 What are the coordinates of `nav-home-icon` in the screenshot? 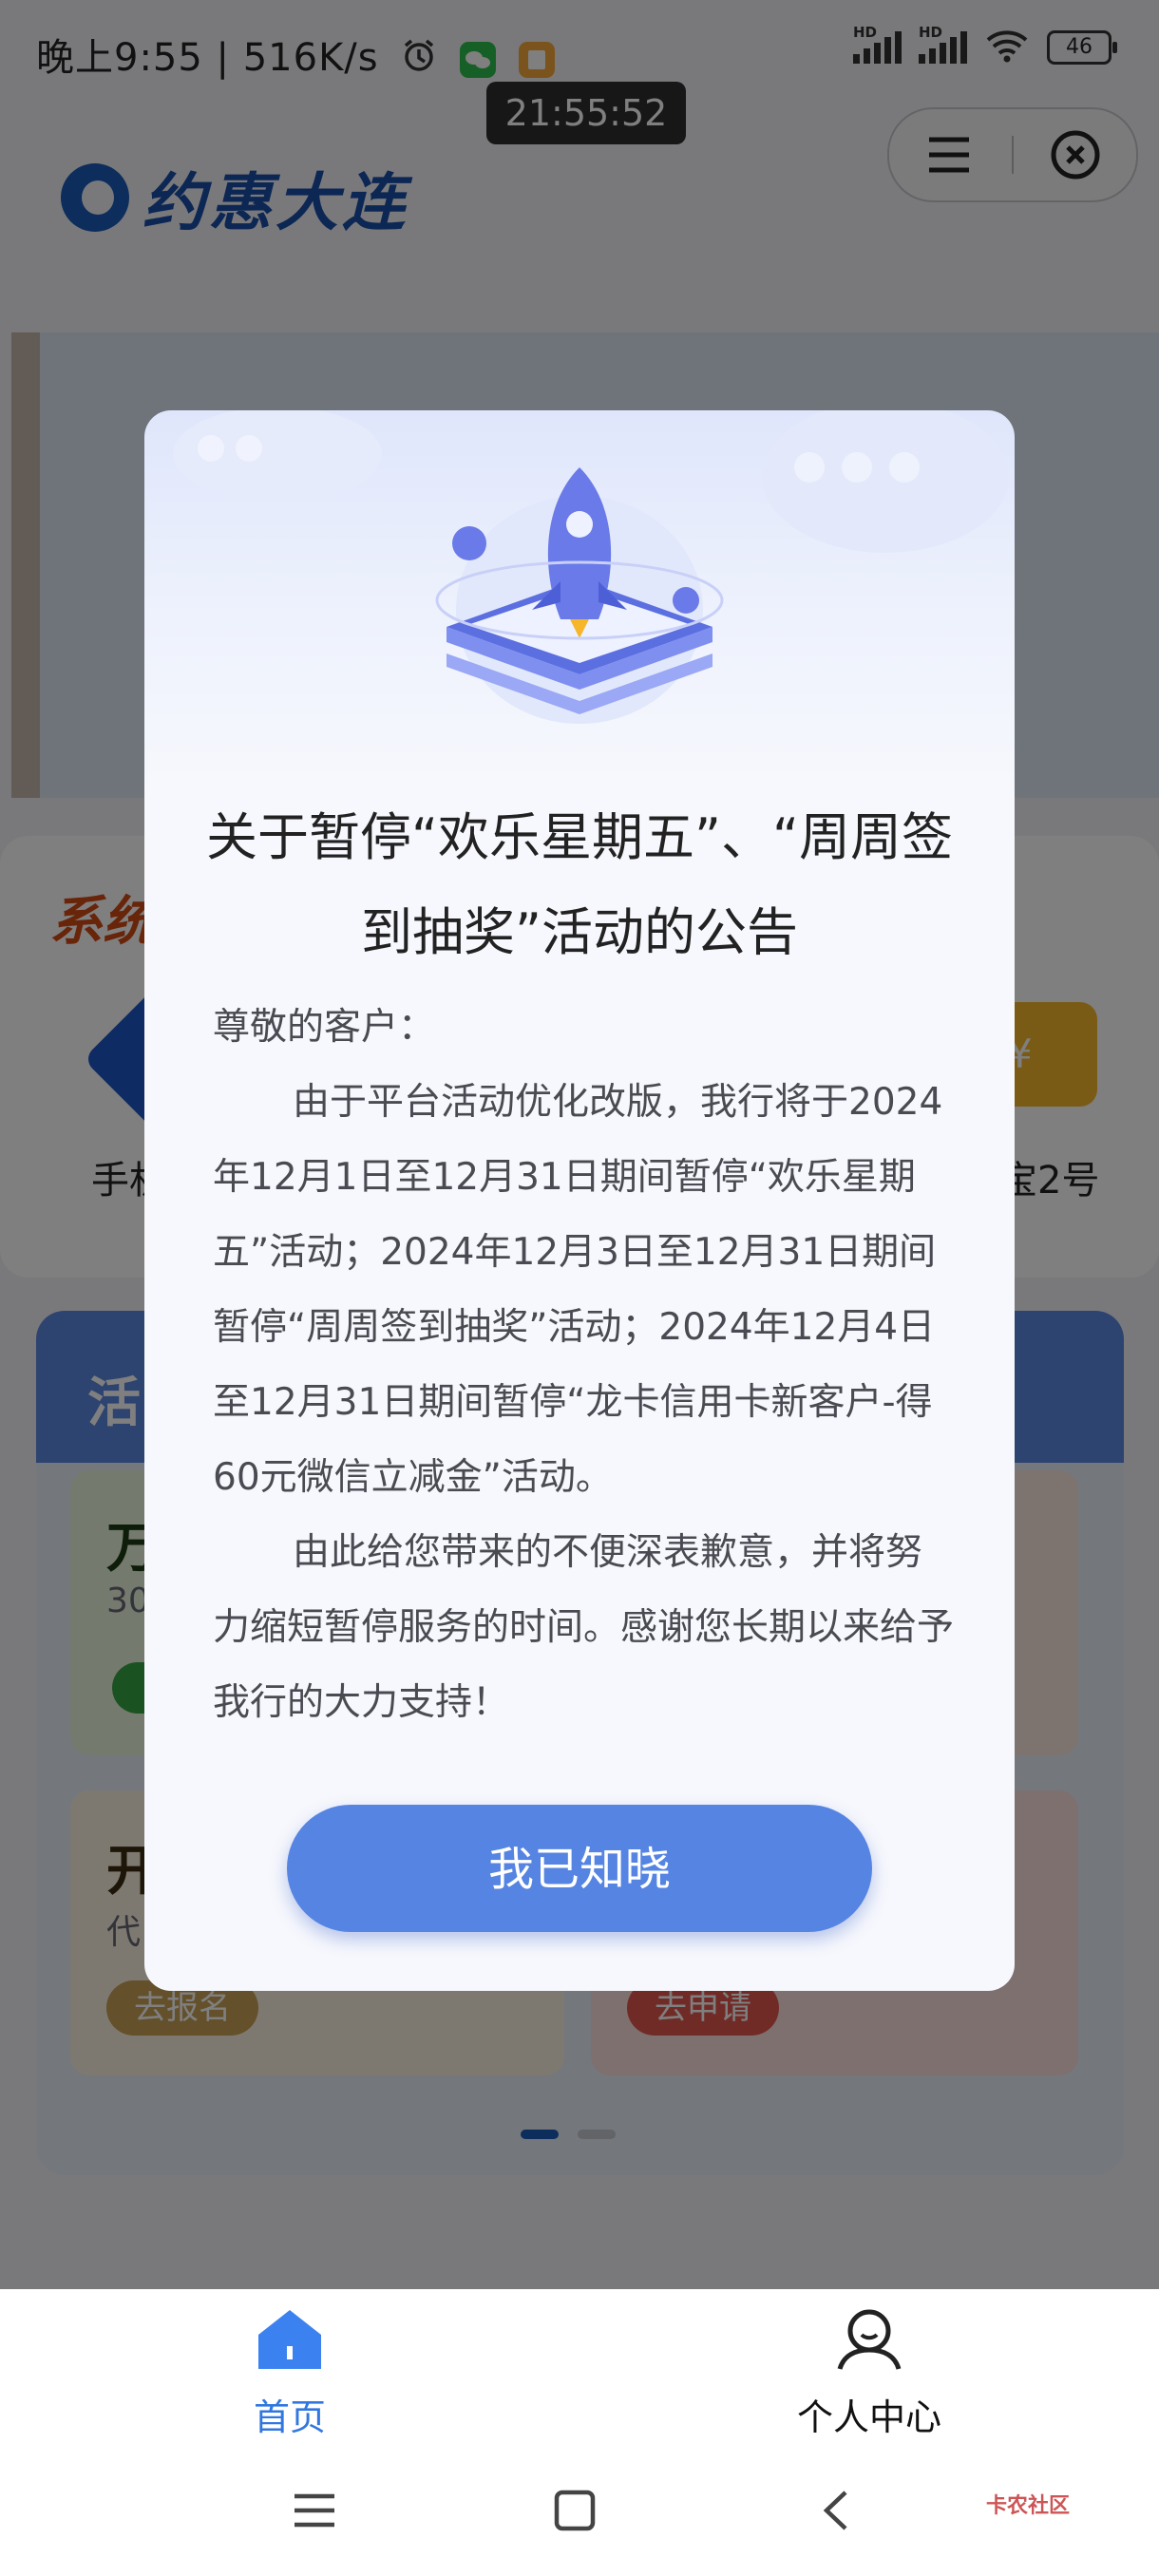 It's located at (575, 2512).